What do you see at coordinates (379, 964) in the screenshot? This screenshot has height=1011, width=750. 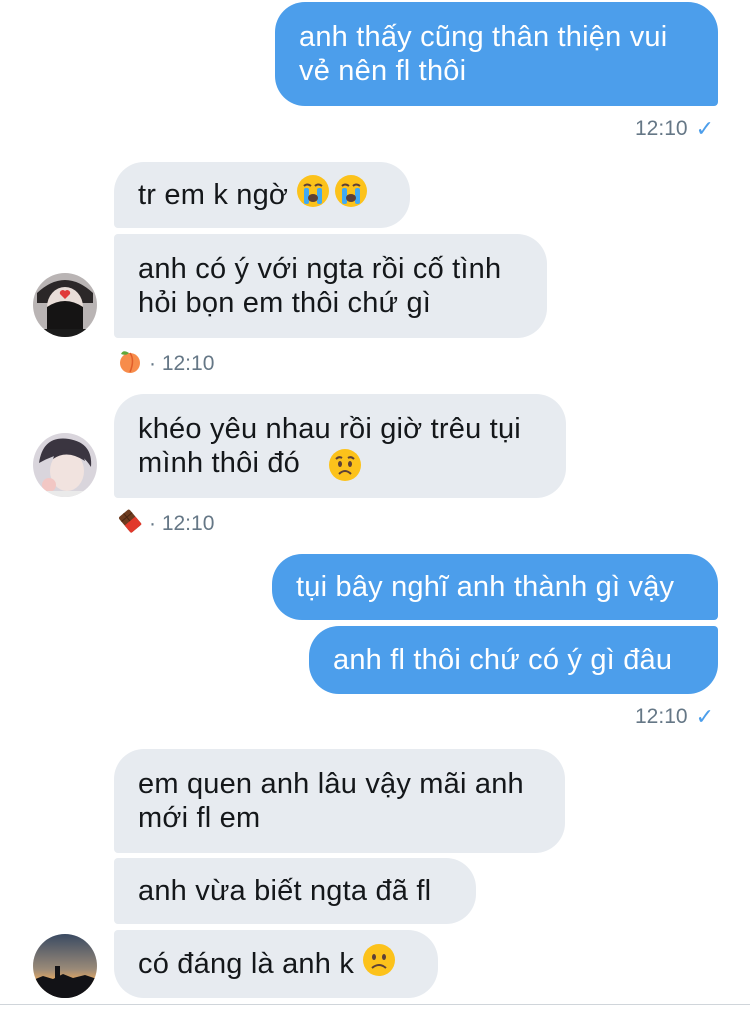 I see `slightly-frowning-face-icon` at bounding box center [379, 964].